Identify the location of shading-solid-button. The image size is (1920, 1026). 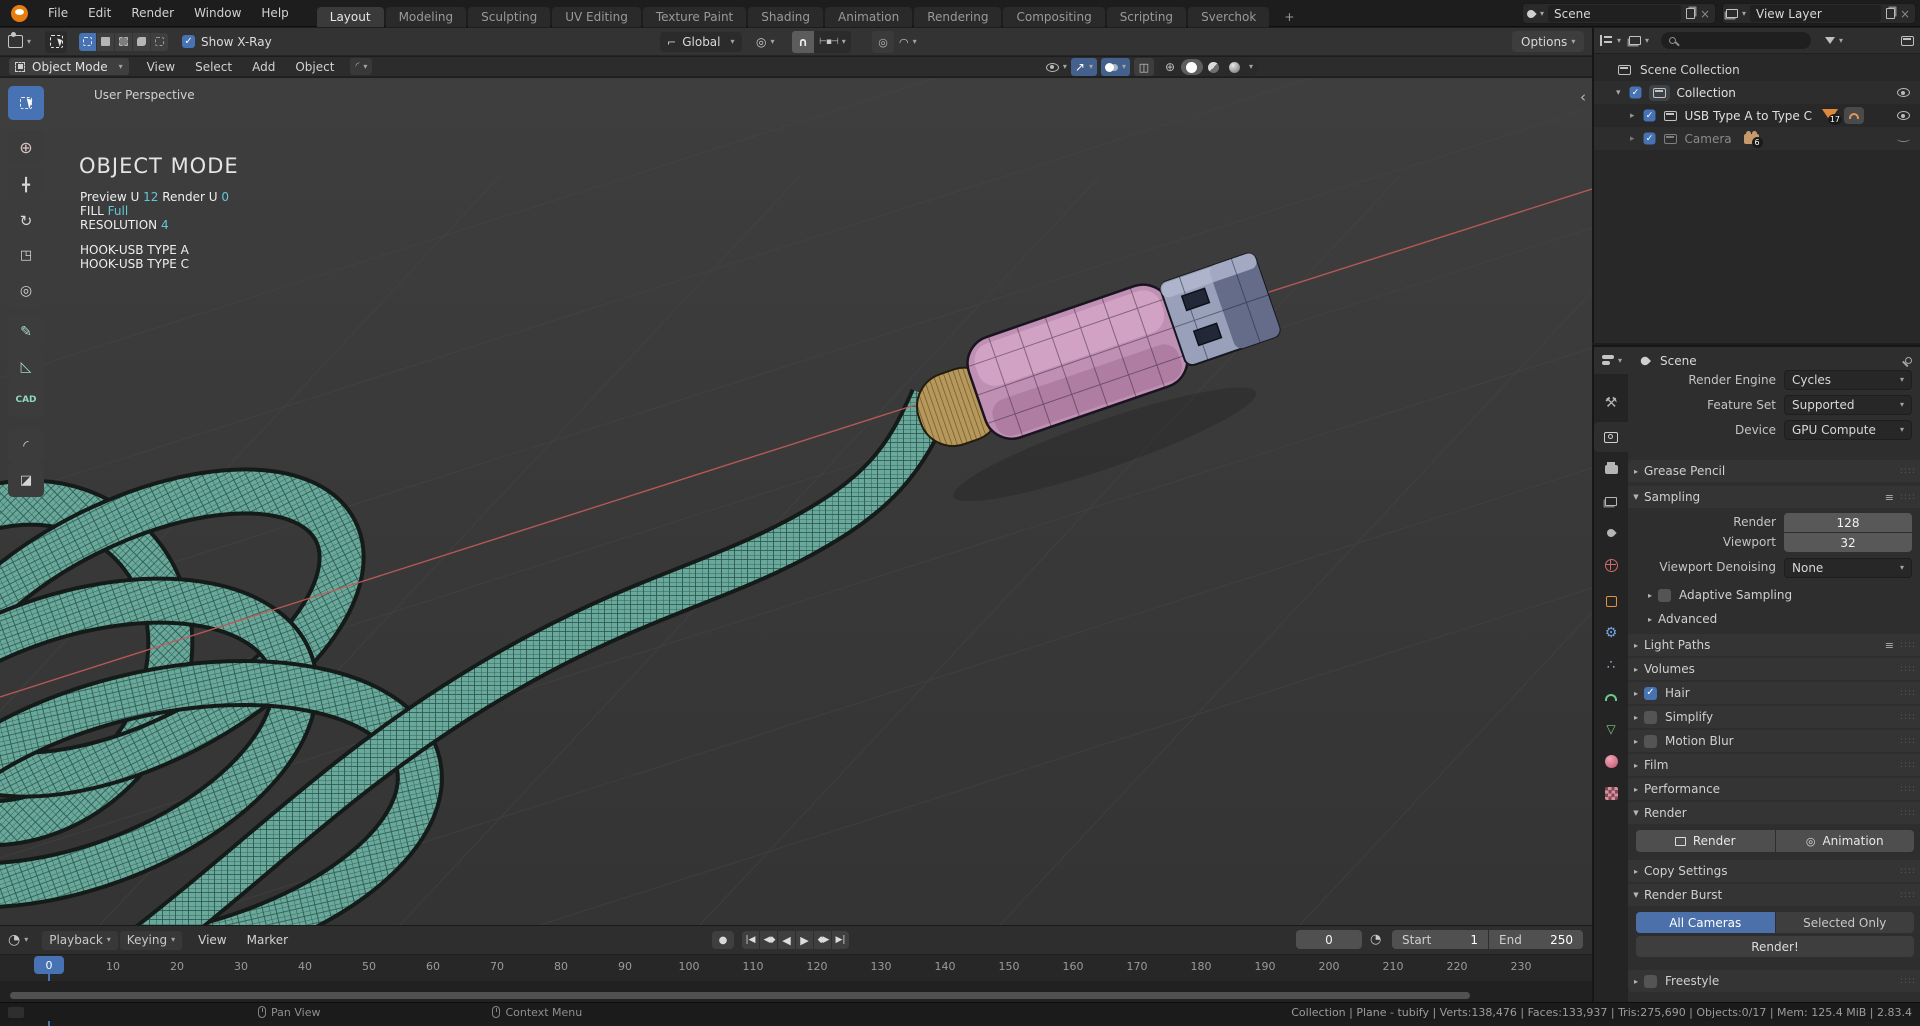
(1191, 67).